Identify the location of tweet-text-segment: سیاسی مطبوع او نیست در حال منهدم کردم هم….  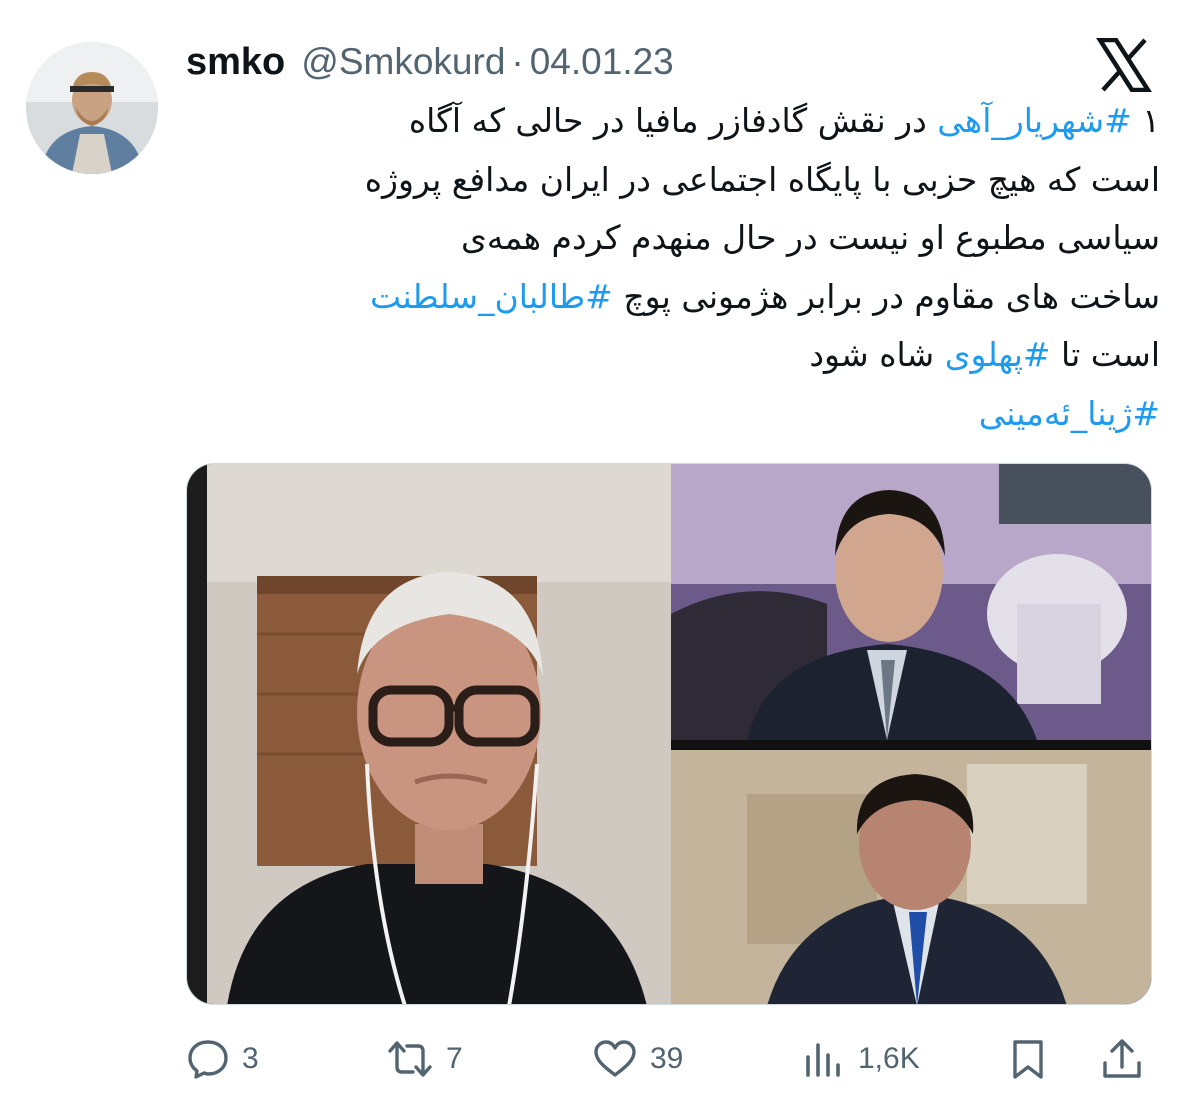
(810, 237).